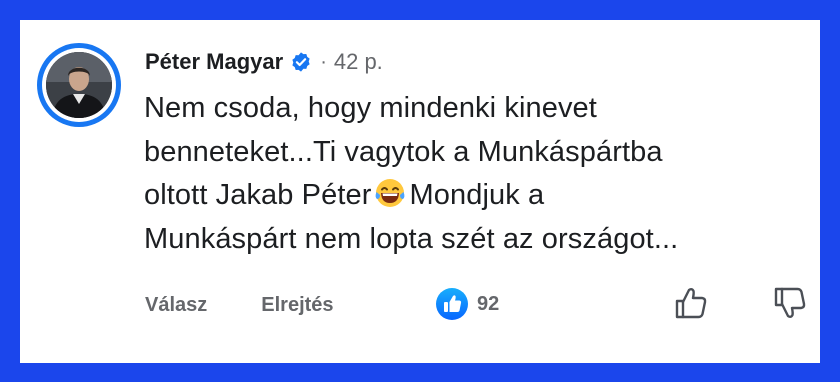 The width and height of the screenshot is (840, 382). Describe the element at coordinates (358, 62) in the screenshot. I see `comment-time: 42 p.` at that location.